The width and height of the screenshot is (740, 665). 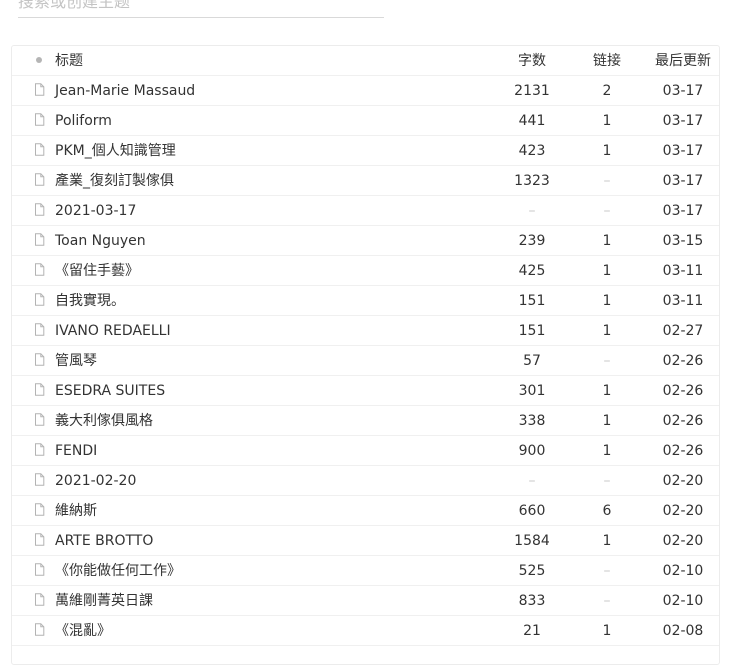 I want to click on row-title: 萬維剛菁英日課, so click(x=104, y=601).